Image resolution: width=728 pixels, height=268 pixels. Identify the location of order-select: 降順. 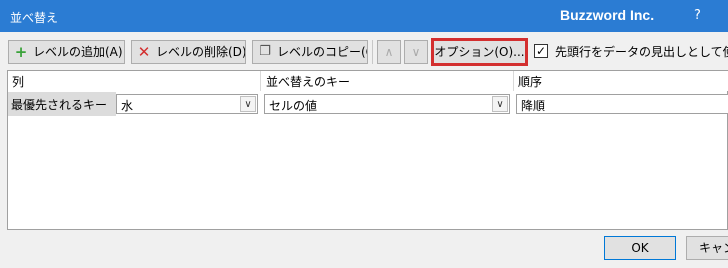
(622, 104).